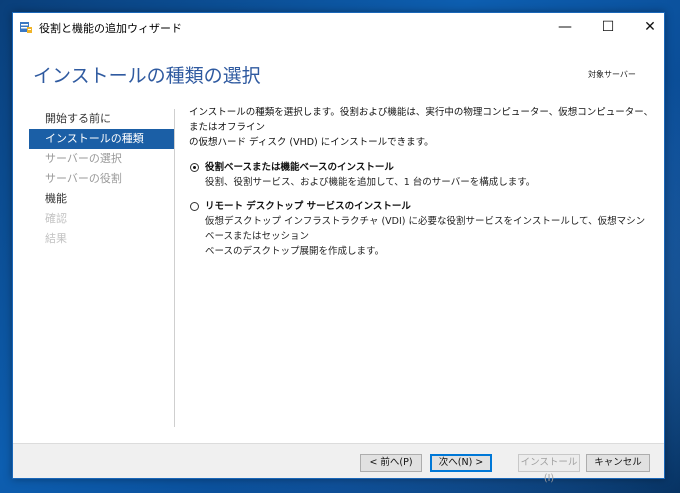  Describe the element at coordinates (612, 74) in the screenshot. I see `target-server-label: 対象サーバー` at that location.